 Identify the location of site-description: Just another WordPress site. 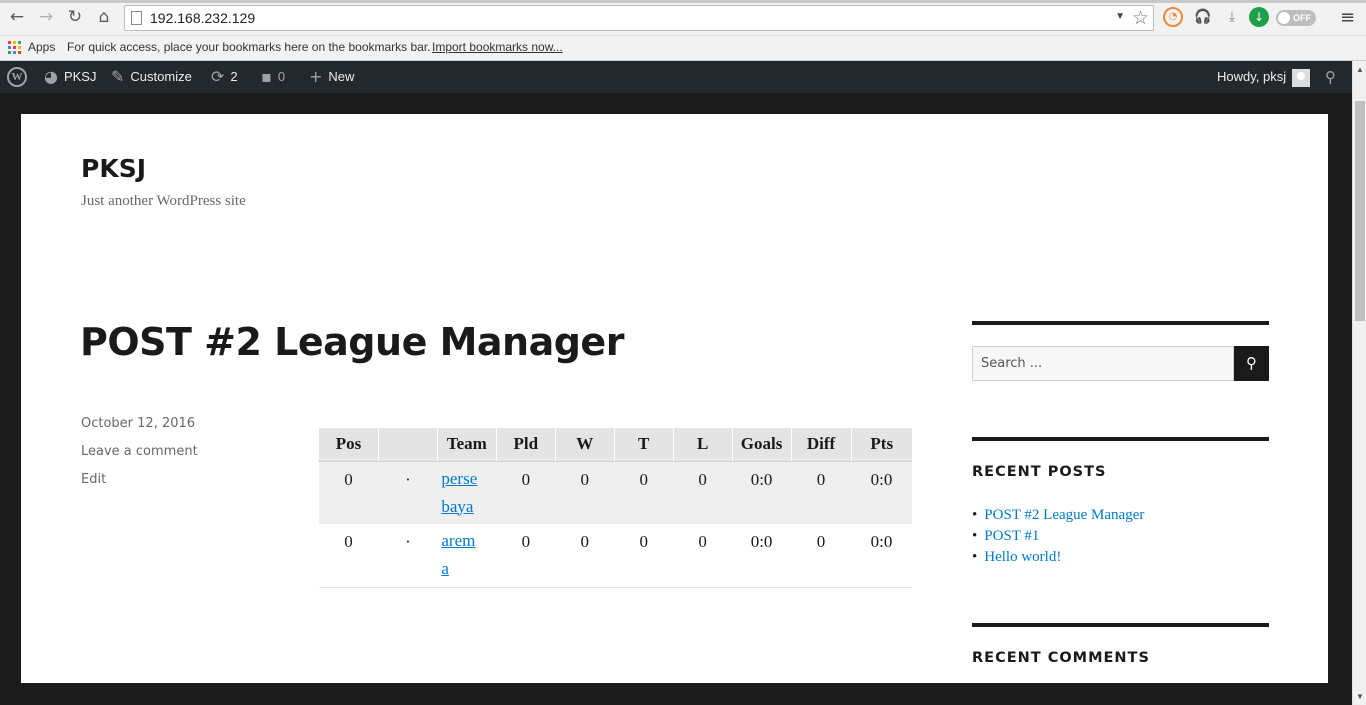
(163, 201).